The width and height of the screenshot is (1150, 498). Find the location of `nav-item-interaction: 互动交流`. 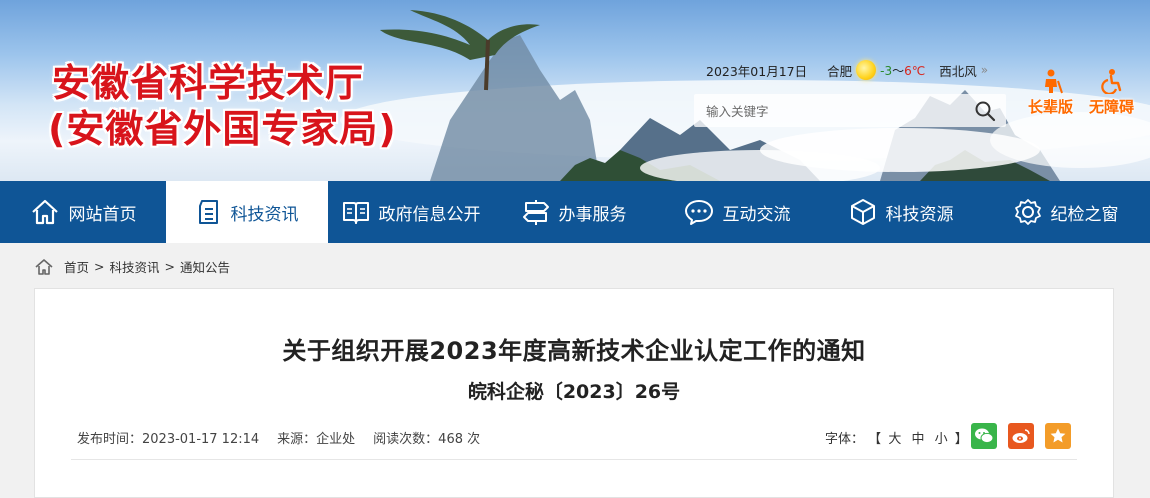

nav-item-interaction: 互动交流 is located at coordinates (737, 212).